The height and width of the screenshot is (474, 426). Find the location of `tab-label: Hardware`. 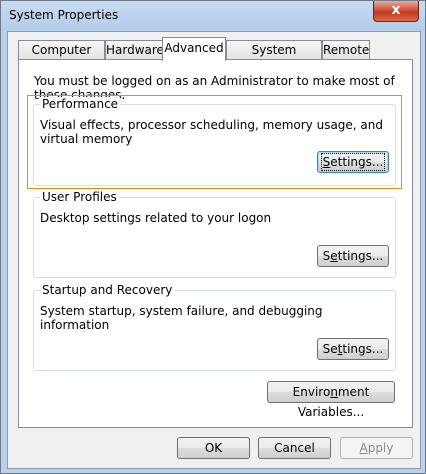

tab-label: Hardware is located at coordinates (135, 50).